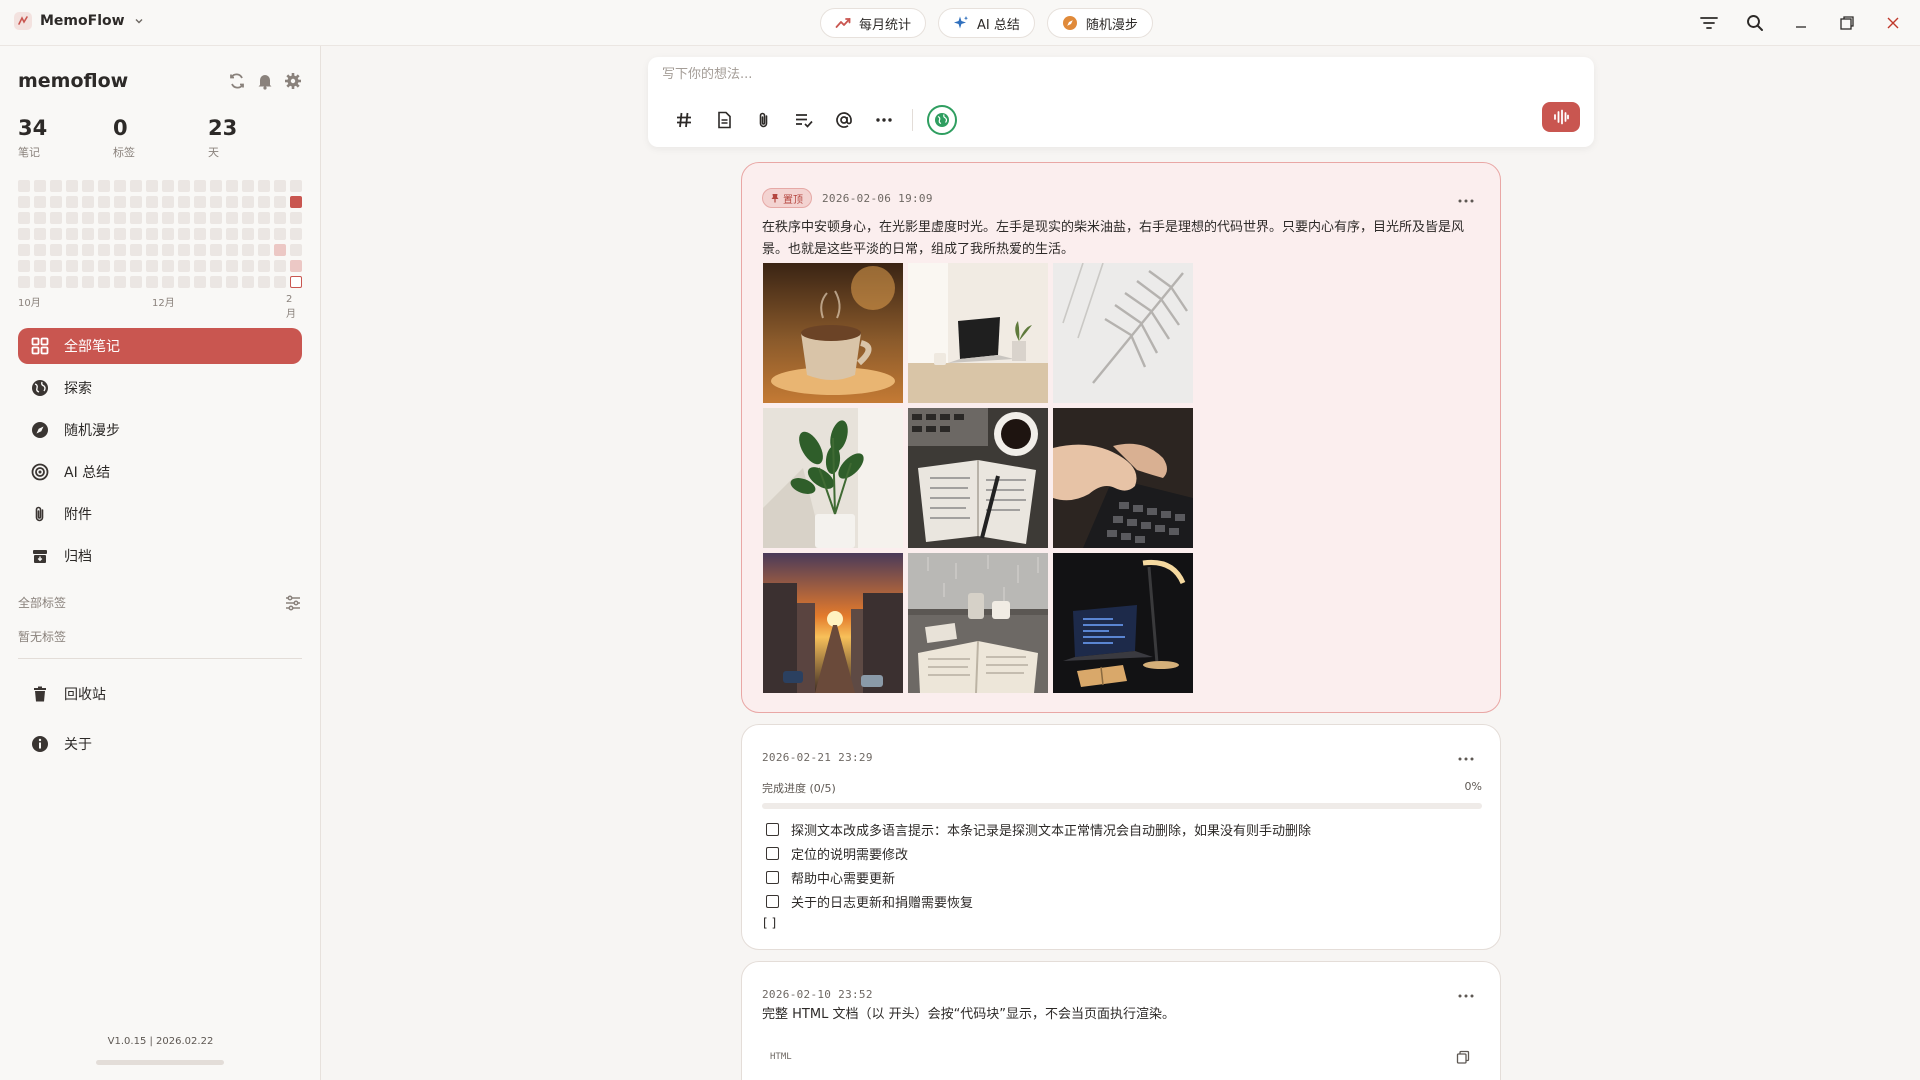 The width and height of the screenshot is (1920, 1080). I want to click on sidebar-item-attachments: 附件, so click(160, 514).